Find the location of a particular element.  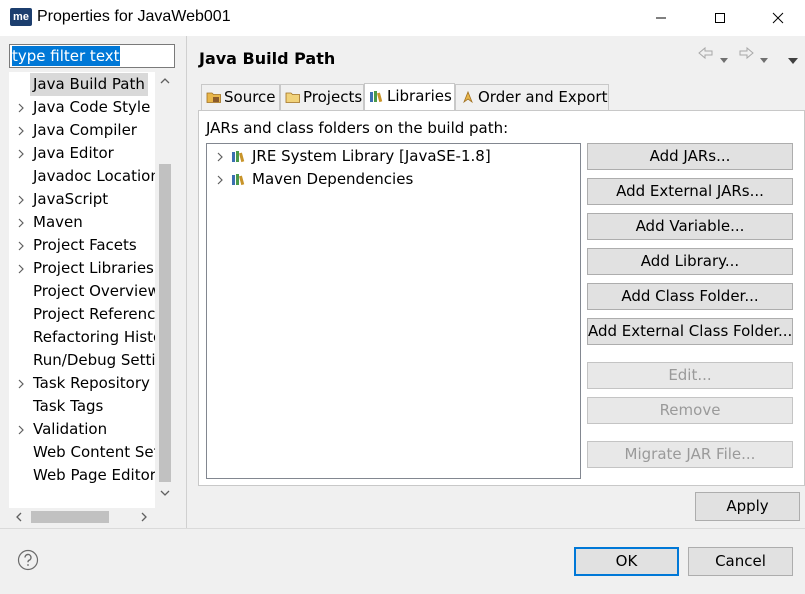

horizontal-scrollbar-thumb is located at coordinates (70, 517).